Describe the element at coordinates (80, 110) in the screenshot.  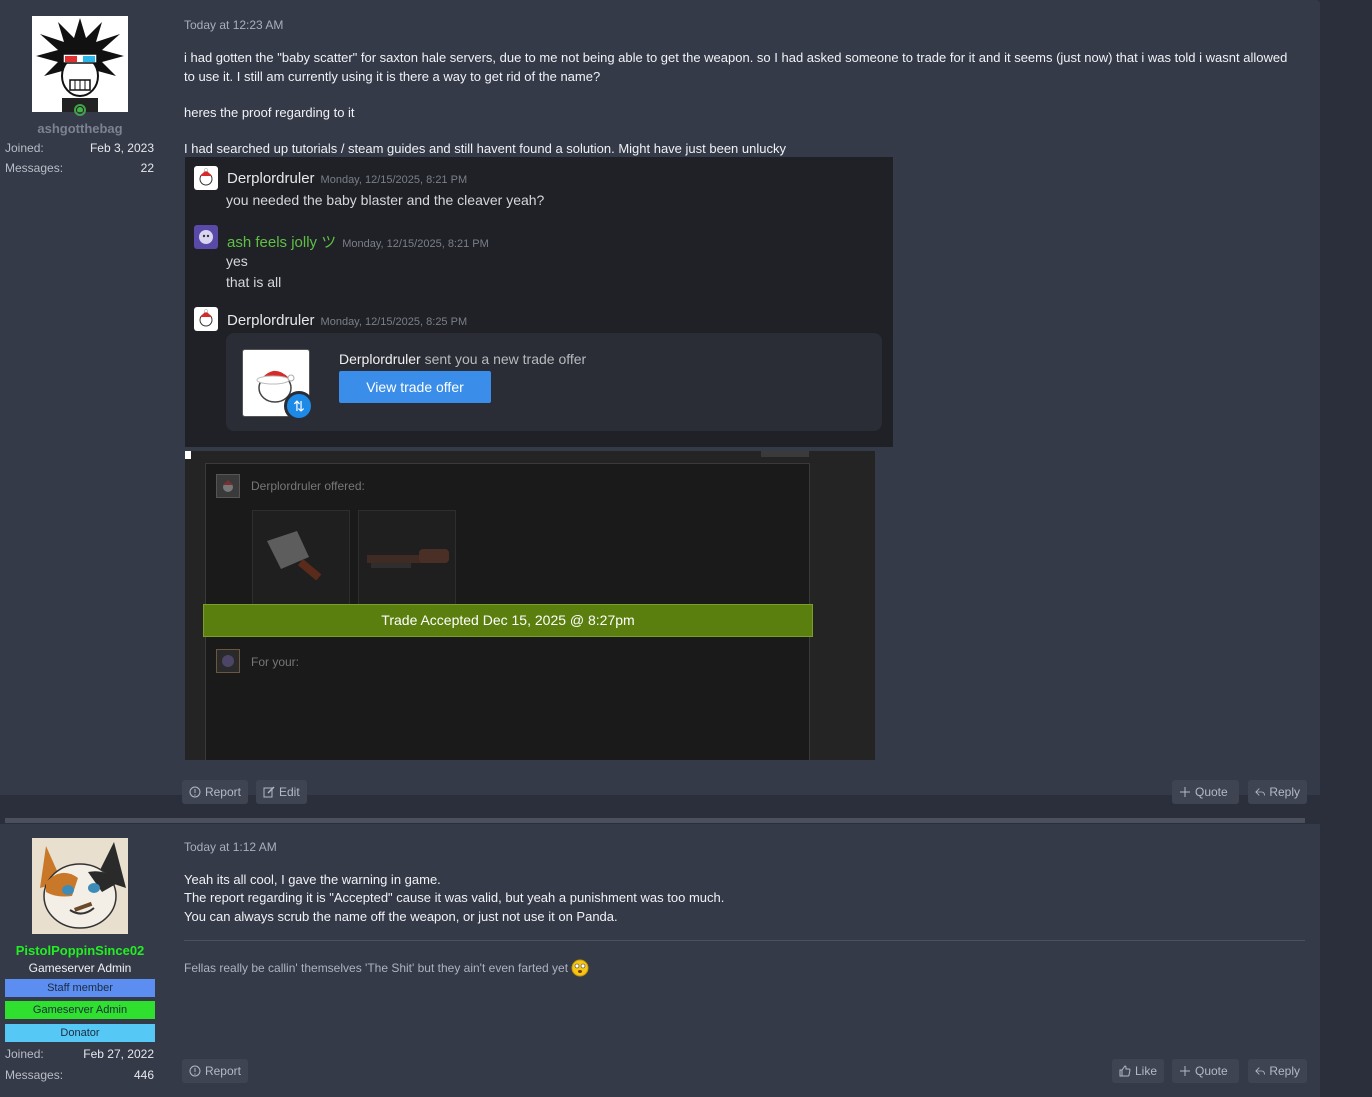
I see `online-status-icon` at that location.